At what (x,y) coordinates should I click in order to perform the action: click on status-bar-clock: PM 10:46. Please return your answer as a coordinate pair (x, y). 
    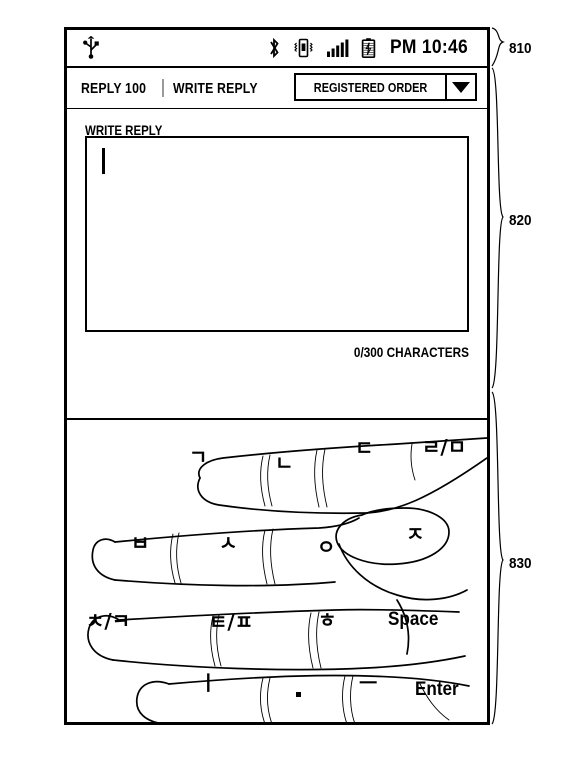
    Looking at the image, I should click on (429, 47).